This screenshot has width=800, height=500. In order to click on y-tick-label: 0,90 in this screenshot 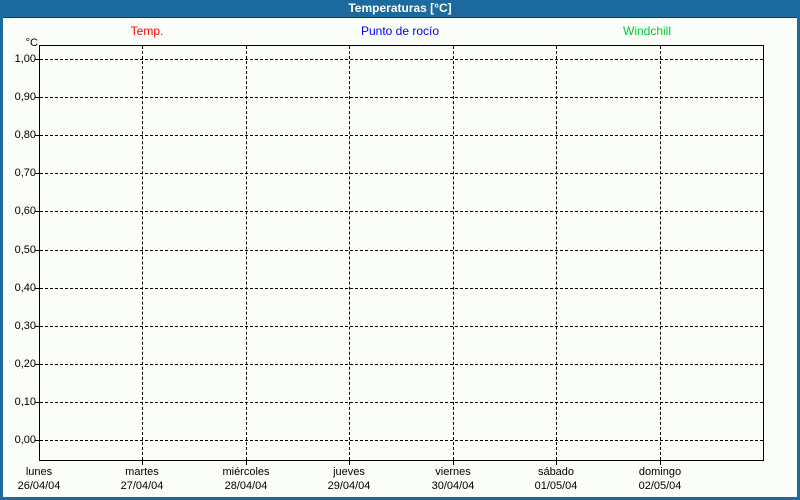, I will do `click(25, 97)`.